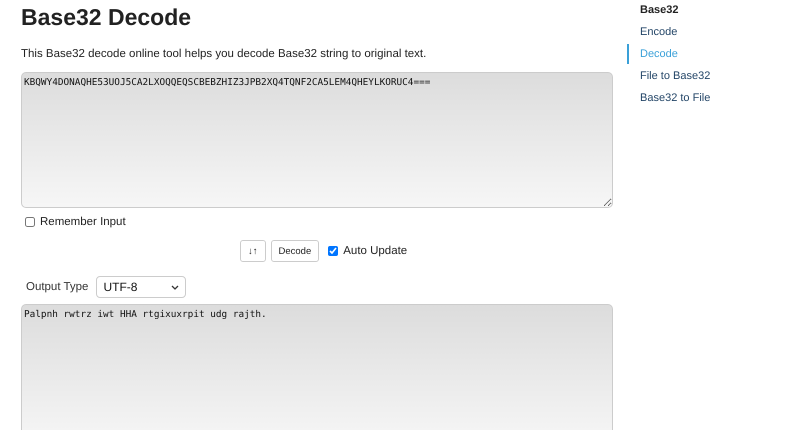  What do you see at coordinates (57, 287) in the screenshot?
I see `output-type-label: Output Type` at bounding box center [57, 287].